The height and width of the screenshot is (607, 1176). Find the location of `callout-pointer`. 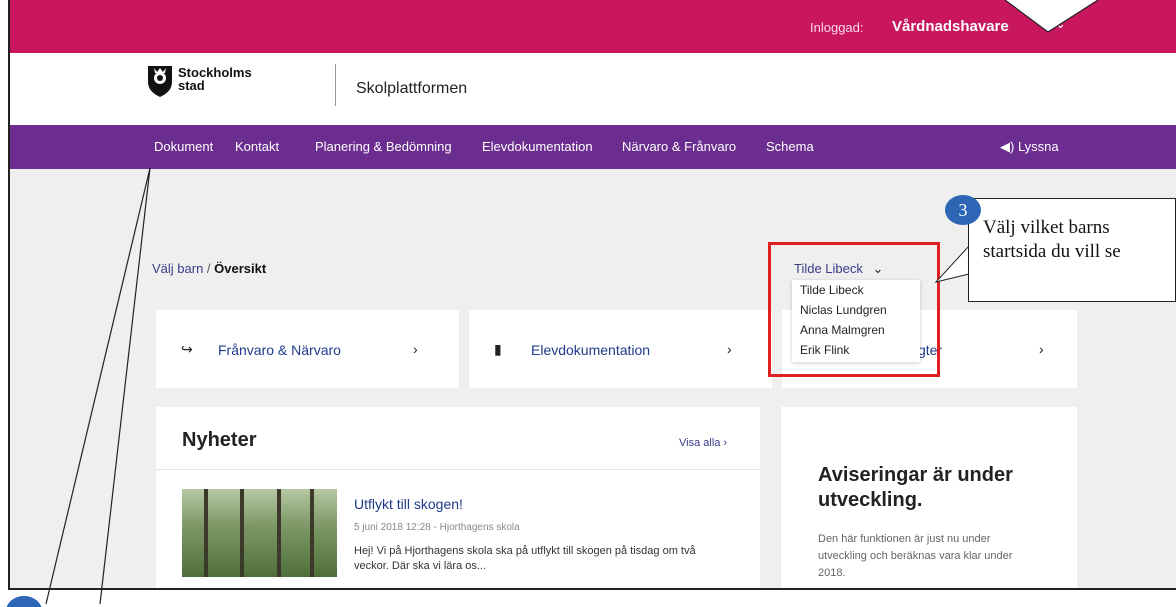

callout-pointer is located at coordinates (952, 264).